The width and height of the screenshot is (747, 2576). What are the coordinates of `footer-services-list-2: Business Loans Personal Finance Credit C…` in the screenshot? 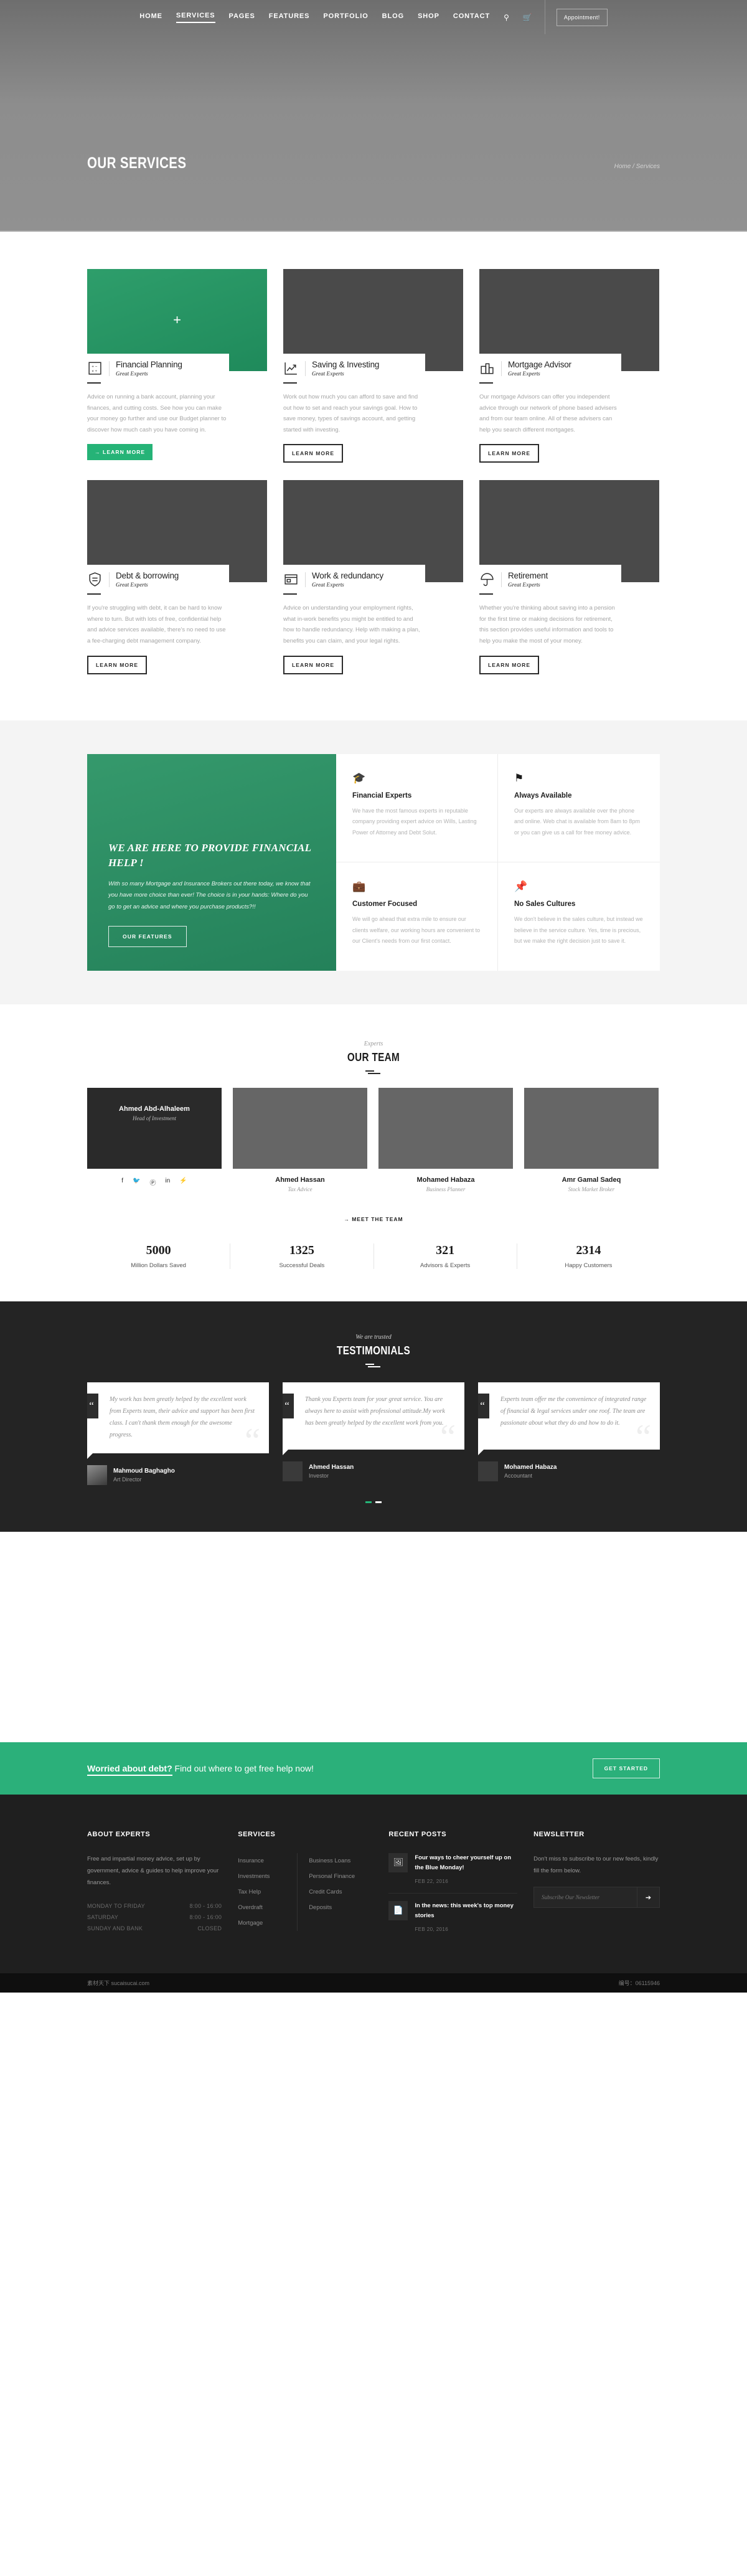 It's located at (339, 1892).